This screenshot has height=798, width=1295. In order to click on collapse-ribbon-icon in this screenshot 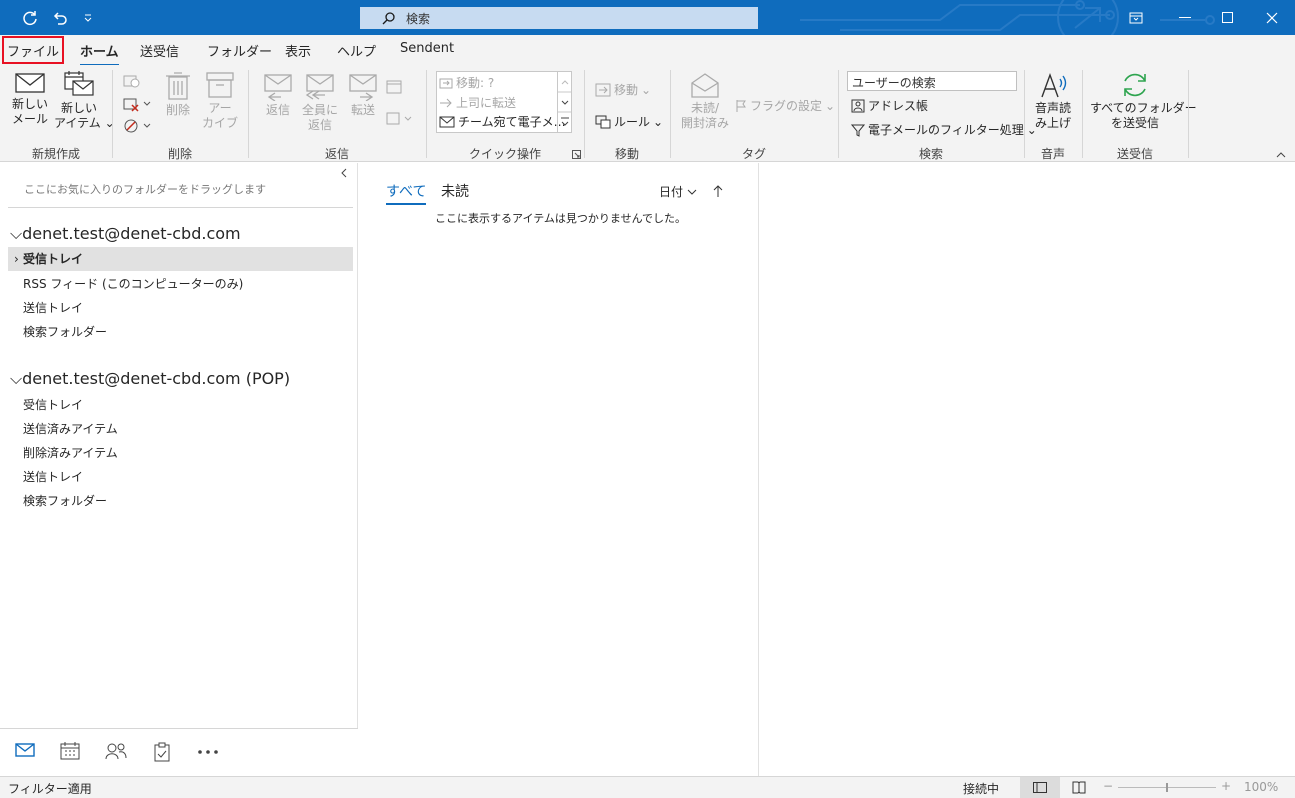, I will do `click(1281, 155)`.